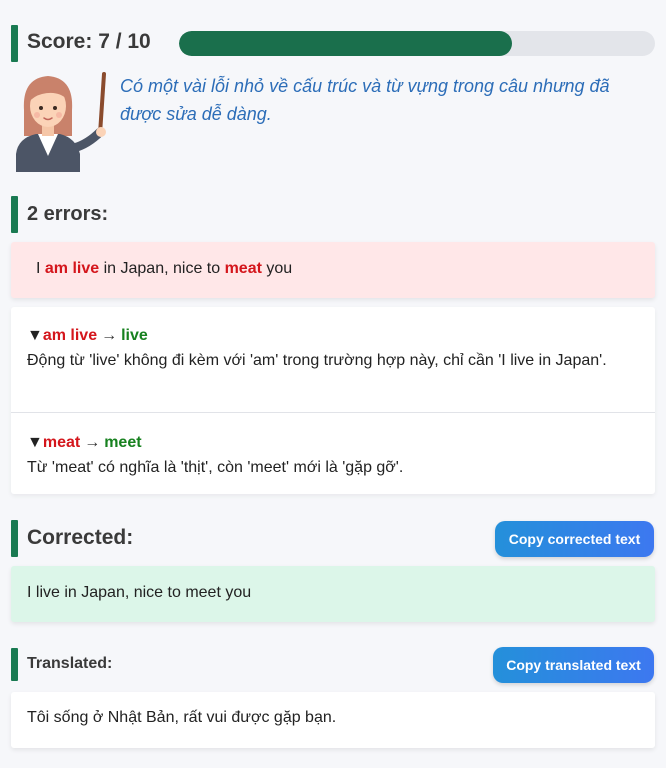 The image size is (666, 768). I want to click on copy-corrected-button: Copy corrected text, so click(574, 539).